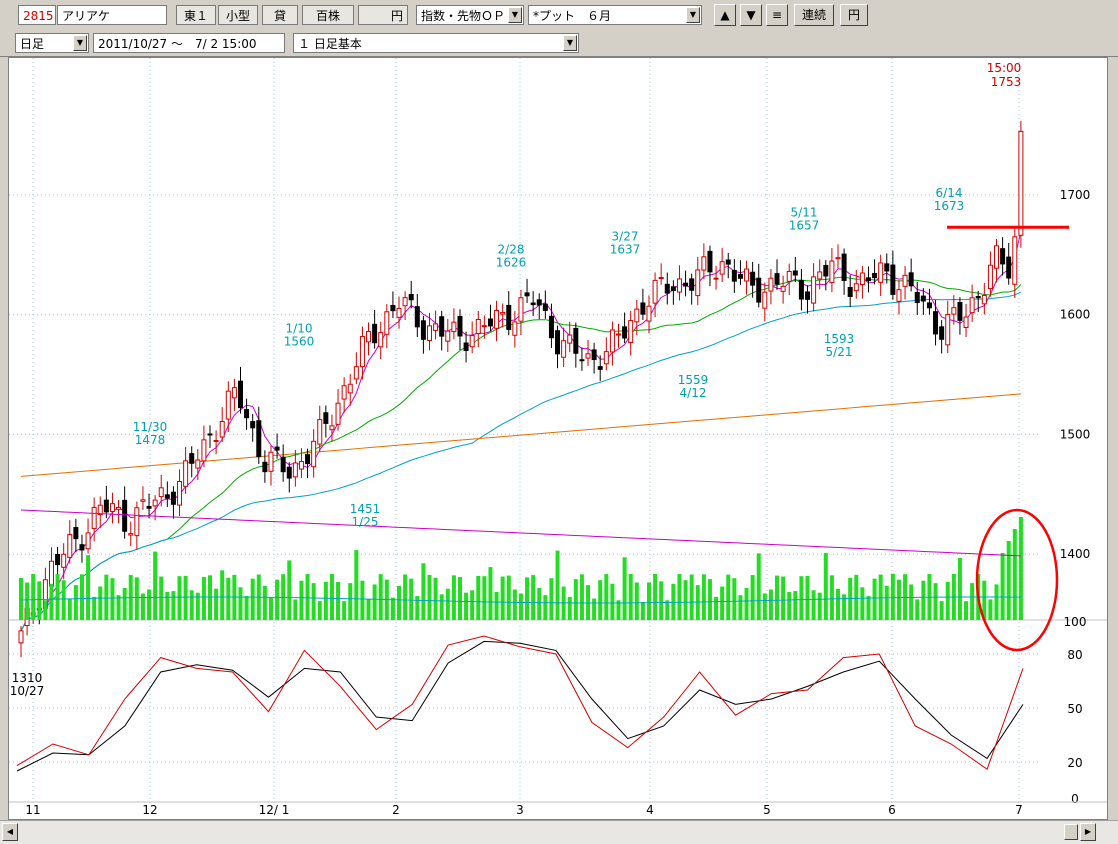 This screenshot has width=1118, height=844. Describe the element at coordinates (436, 43) in the screenshot. I see `template-select: １ 日足基本 ▼` at that location.